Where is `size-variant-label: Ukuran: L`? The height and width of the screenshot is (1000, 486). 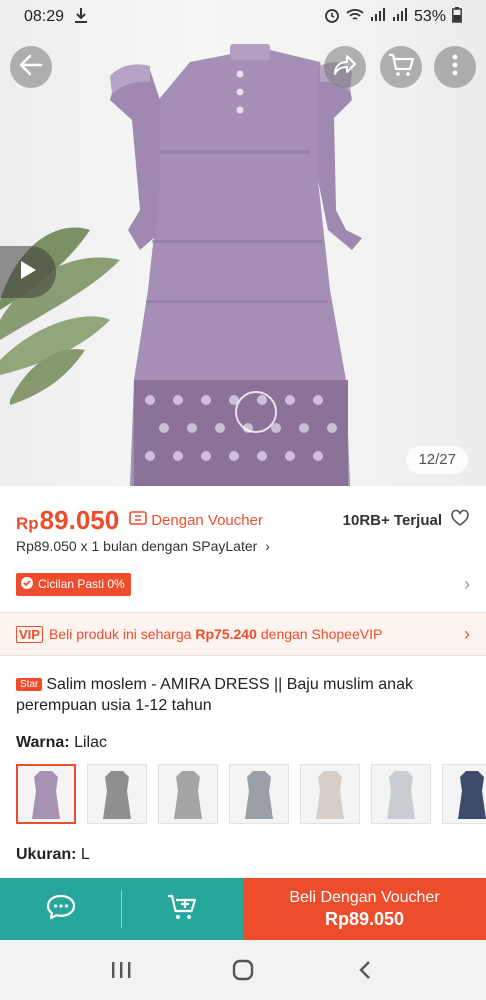
size-variant-label: Ukuran: L is located at coordinates (53, 855).